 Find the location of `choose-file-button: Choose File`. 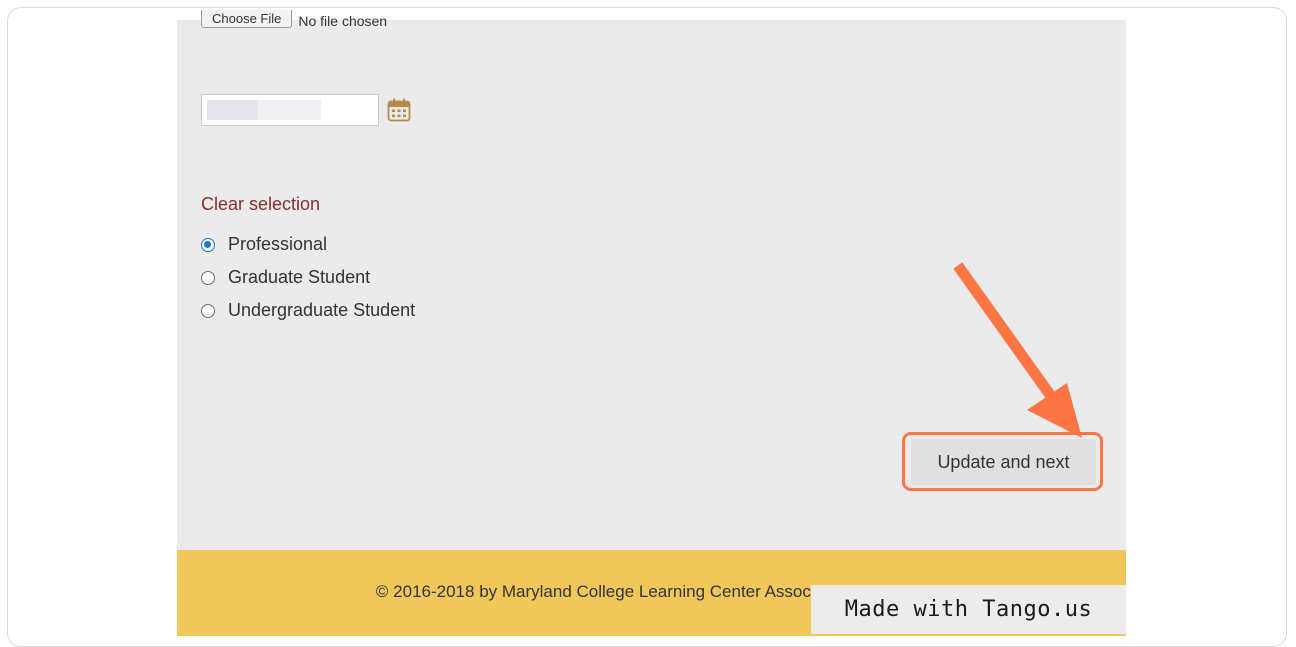

choose-file-button: Choose File is located at coordinates (247, 19).